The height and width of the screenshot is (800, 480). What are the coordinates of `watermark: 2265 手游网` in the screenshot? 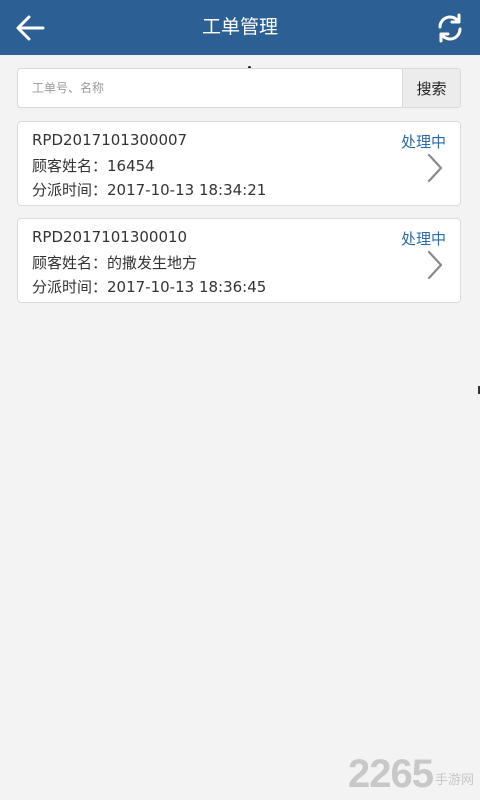 It's located at (411, 774).